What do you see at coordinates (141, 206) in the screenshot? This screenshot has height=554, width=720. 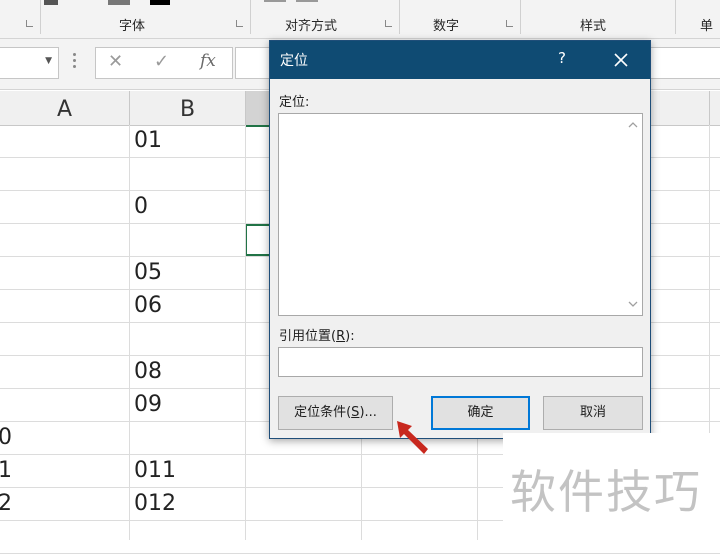 I see `cell-b-3: 0` at bounding box center [141, 206].